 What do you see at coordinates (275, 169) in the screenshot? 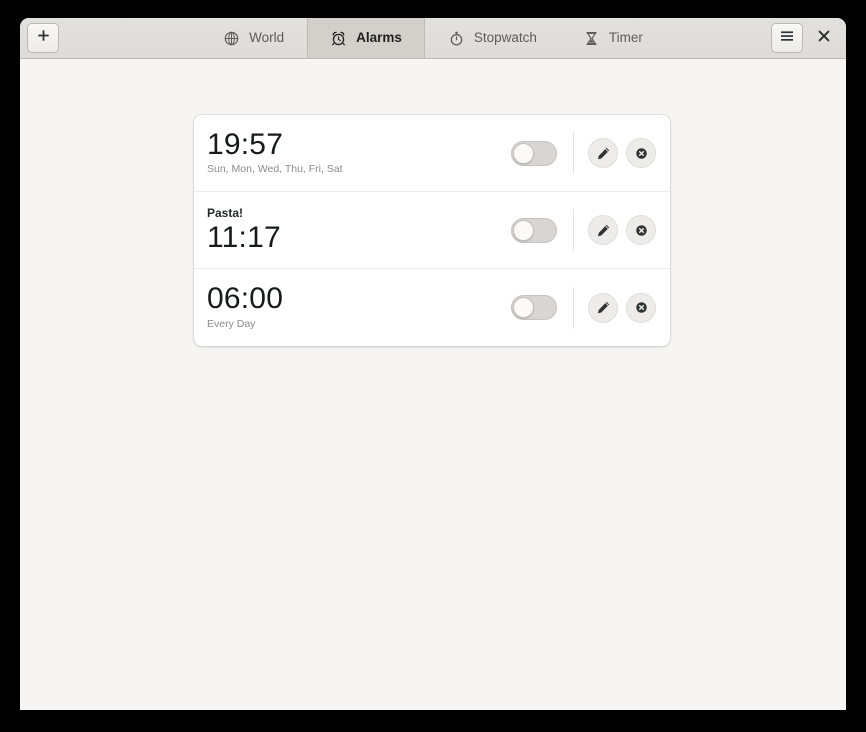
I see `alarm-repeat-days: Sun, Mon, Wed, Thu, Fri, Sat` at bounding box center [275, 169].